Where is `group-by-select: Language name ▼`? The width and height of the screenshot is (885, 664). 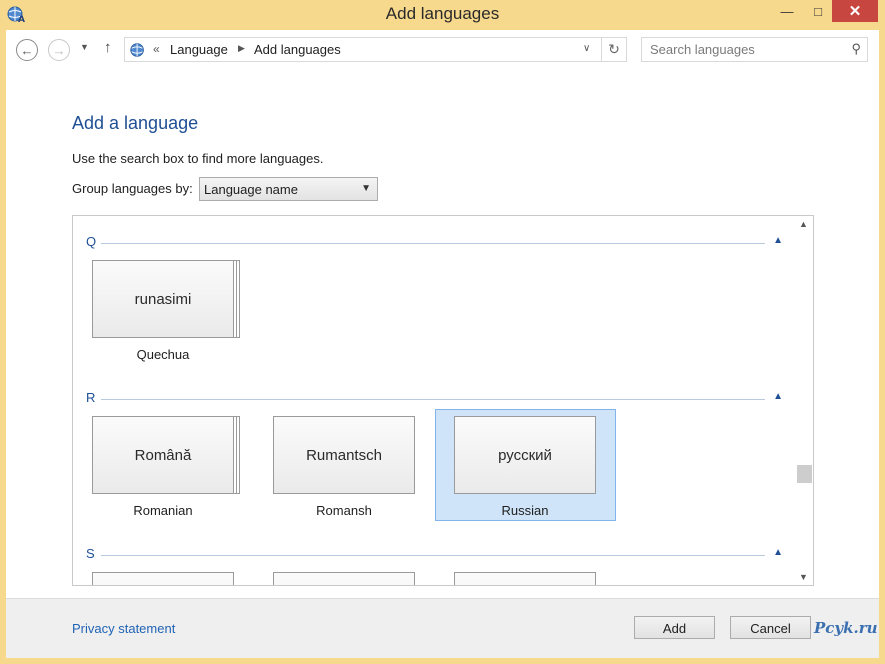 group-by-select: Language name ▼ is located at coordinates (288, 189).